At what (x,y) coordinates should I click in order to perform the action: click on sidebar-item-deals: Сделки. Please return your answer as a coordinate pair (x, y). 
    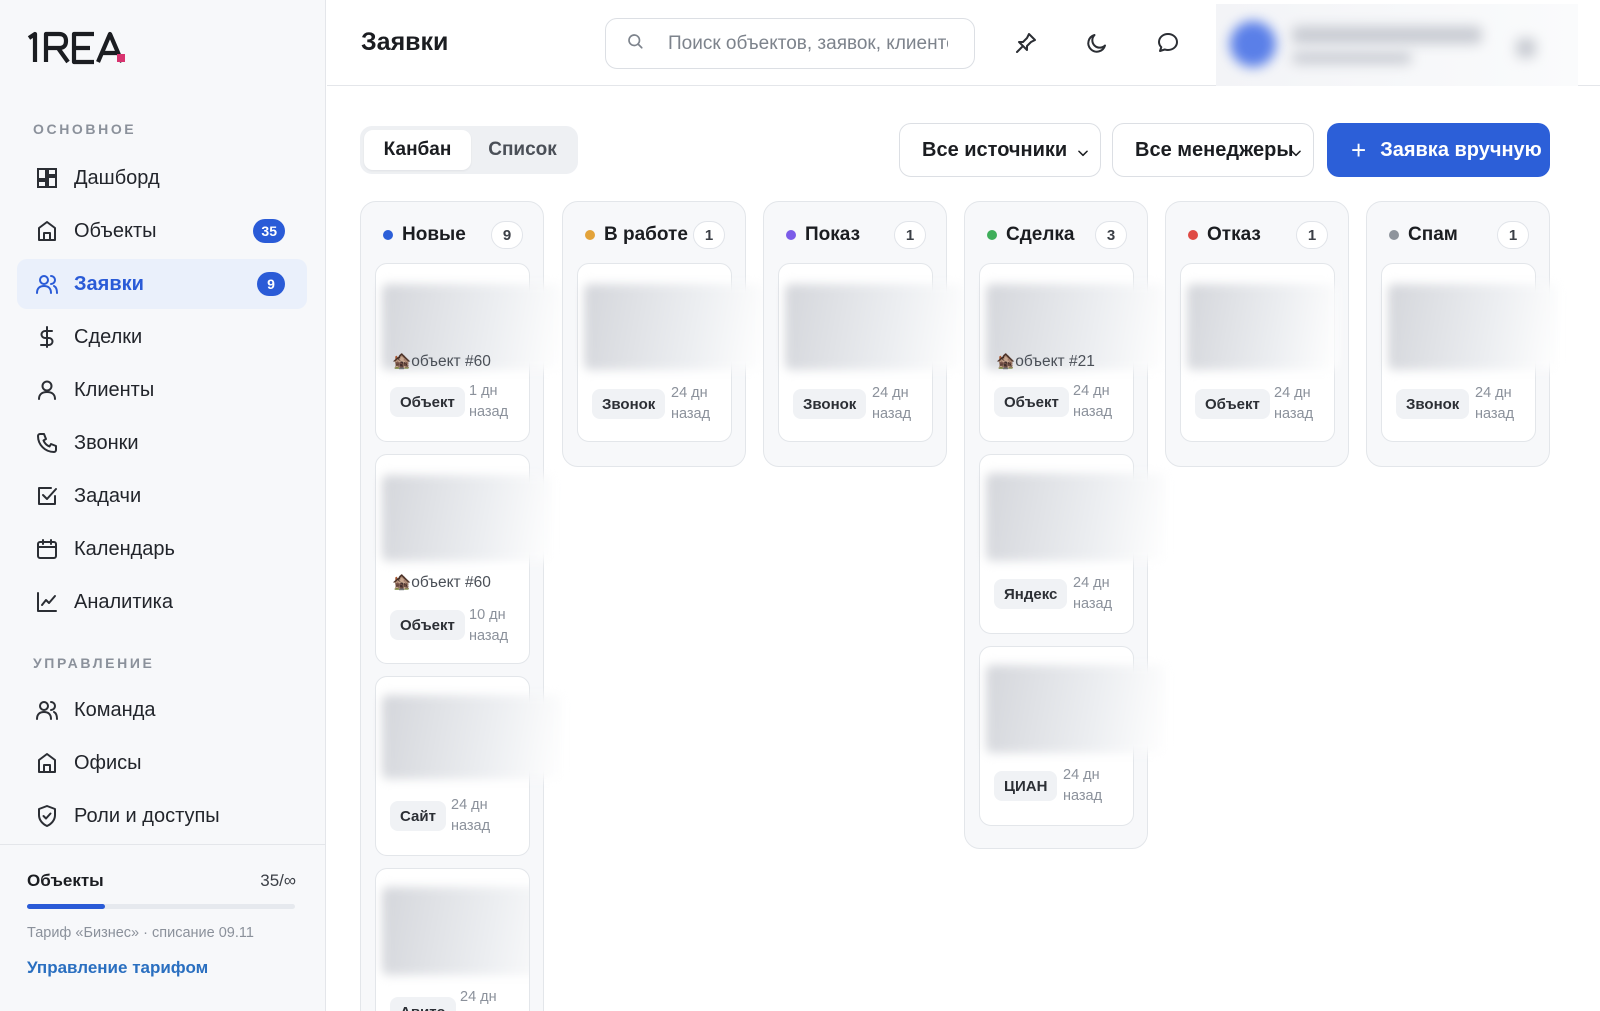
    Looking at the image, I should click on (162, 337).